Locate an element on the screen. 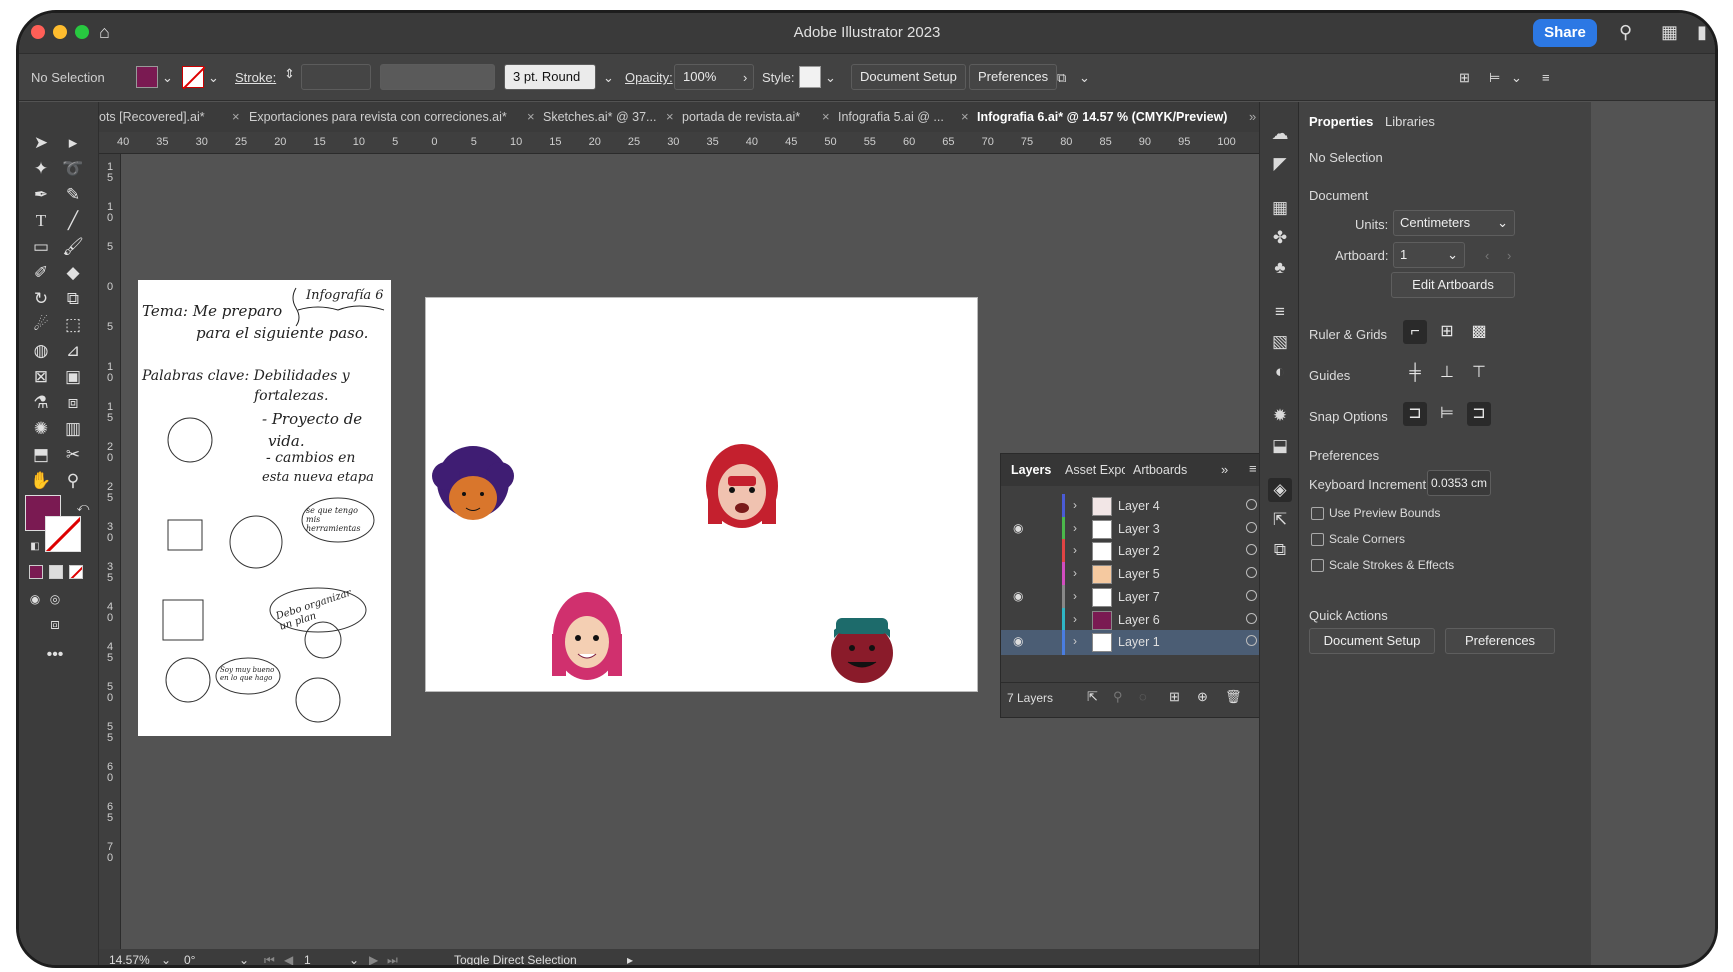 This screenshot has height=972, width=1733. eyedropper-tool-icon: ⚗ is located at coordinates (41, 403).